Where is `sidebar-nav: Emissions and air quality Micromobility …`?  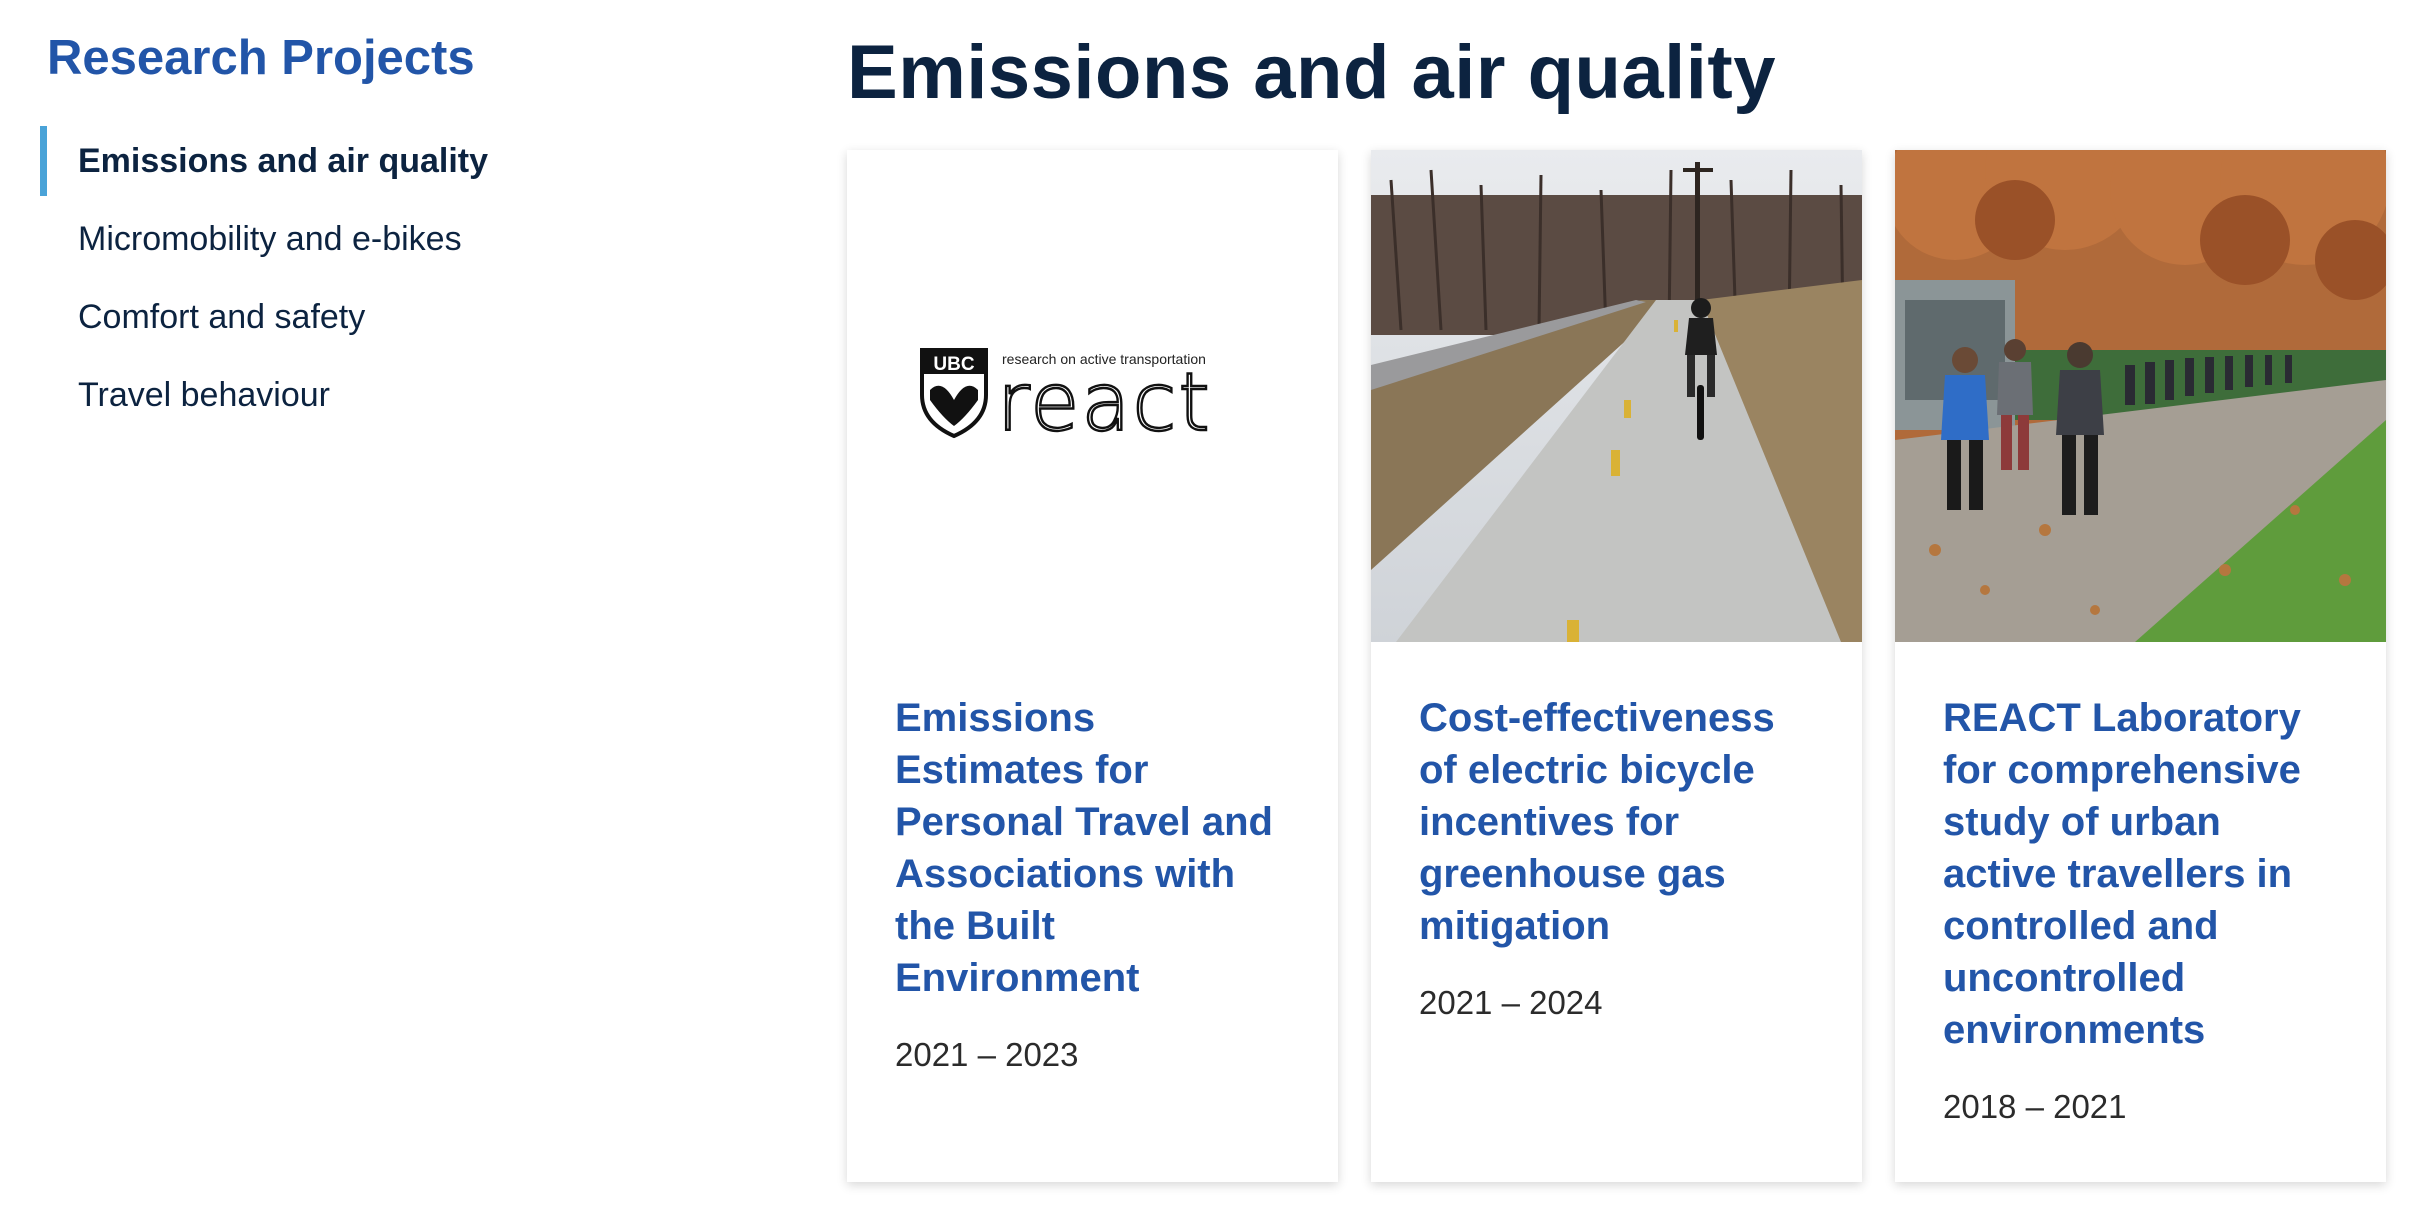 sidebar-nav: Emissions and air quality Micromobility … is located at coordinates (390, 278).